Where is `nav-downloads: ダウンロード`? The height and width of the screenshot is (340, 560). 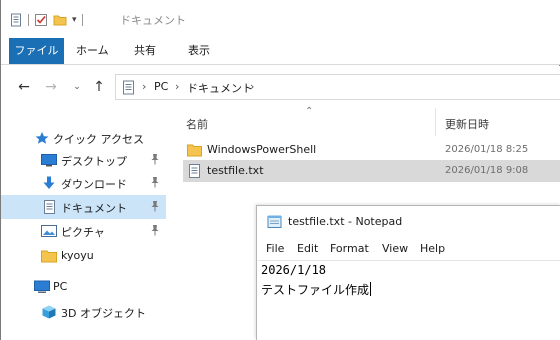
nav-downloads: ダウンロード is located at coordinates (83, 183).